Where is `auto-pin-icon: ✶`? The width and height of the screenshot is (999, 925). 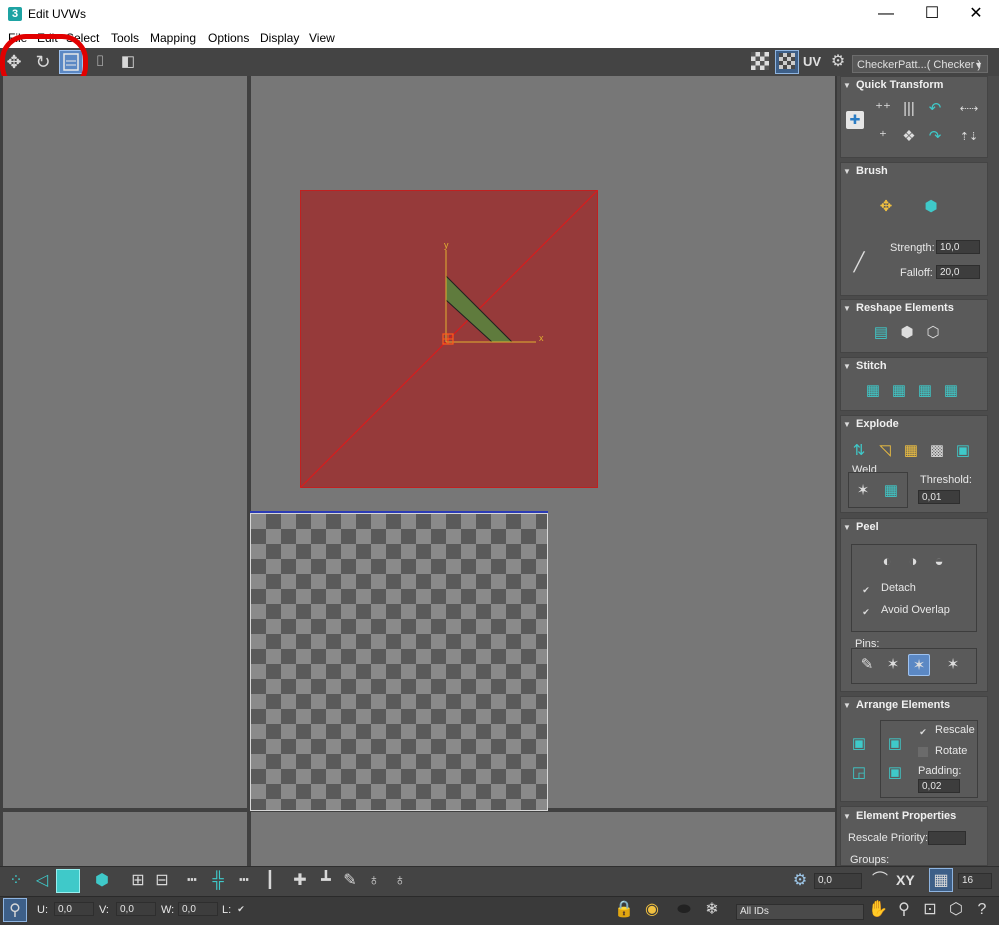
auto-pin-icon: ✶ is located at coordinates (919, 665).